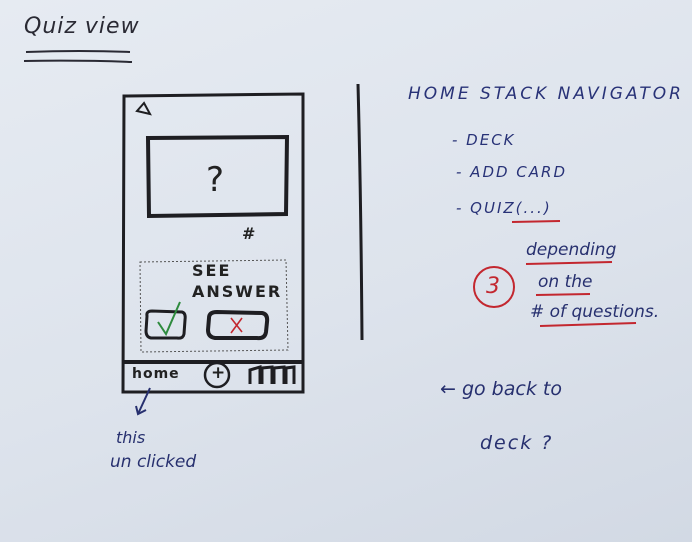  Describe the element at coordinates (143, 108) in the screenshot. I see `back-arrow-icon` at that location.